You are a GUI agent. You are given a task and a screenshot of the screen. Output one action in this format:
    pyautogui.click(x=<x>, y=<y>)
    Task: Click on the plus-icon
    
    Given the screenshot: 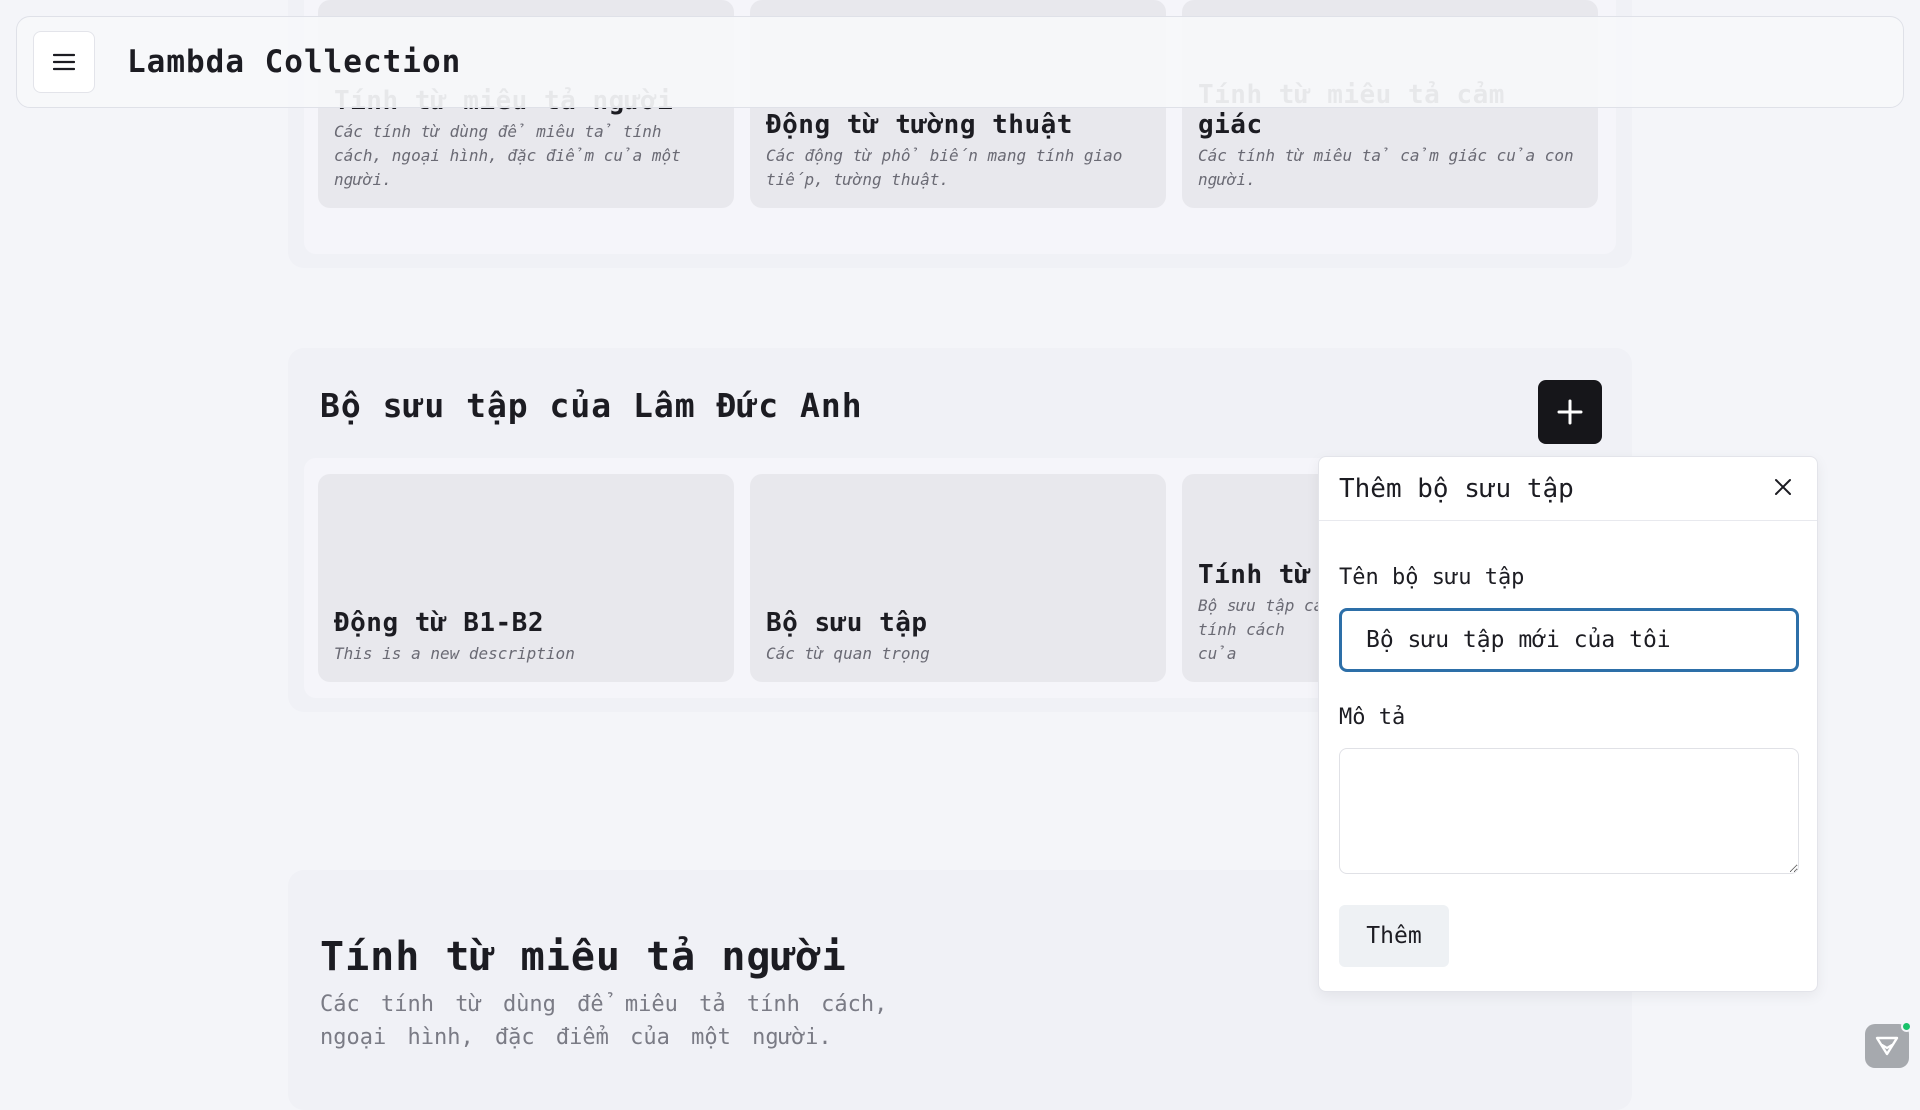 What is the action you would take?
    pyautogui.click(x=1570, y=412)
    